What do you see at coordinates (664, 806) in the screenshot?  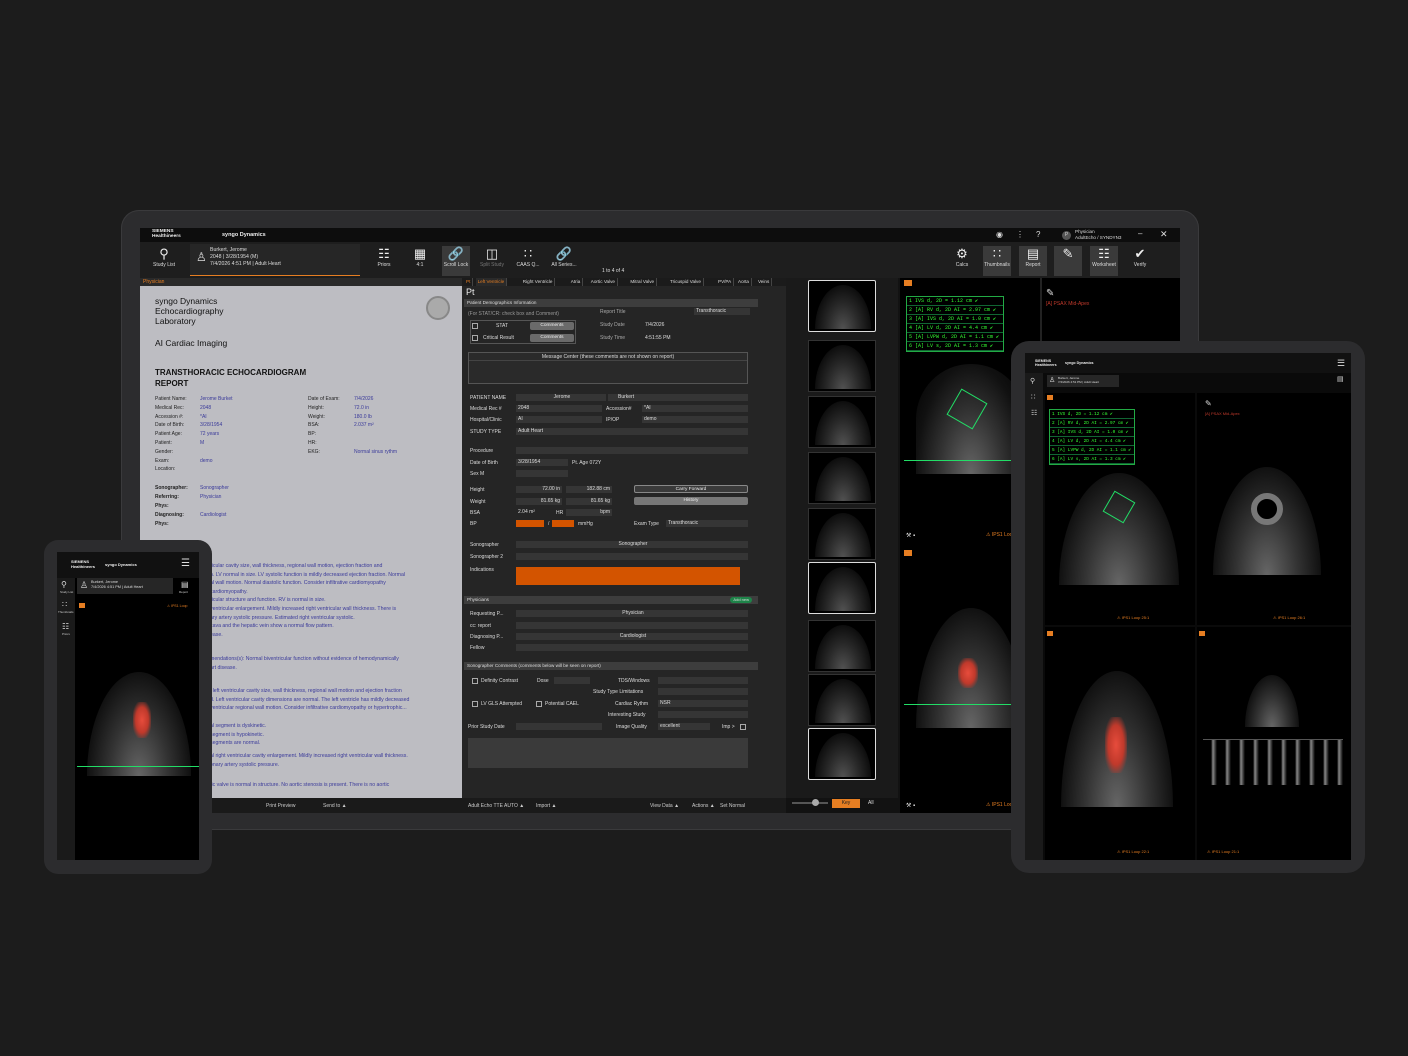 I see `view-data-button: View Data ▲` at bounding box center [664, 806].